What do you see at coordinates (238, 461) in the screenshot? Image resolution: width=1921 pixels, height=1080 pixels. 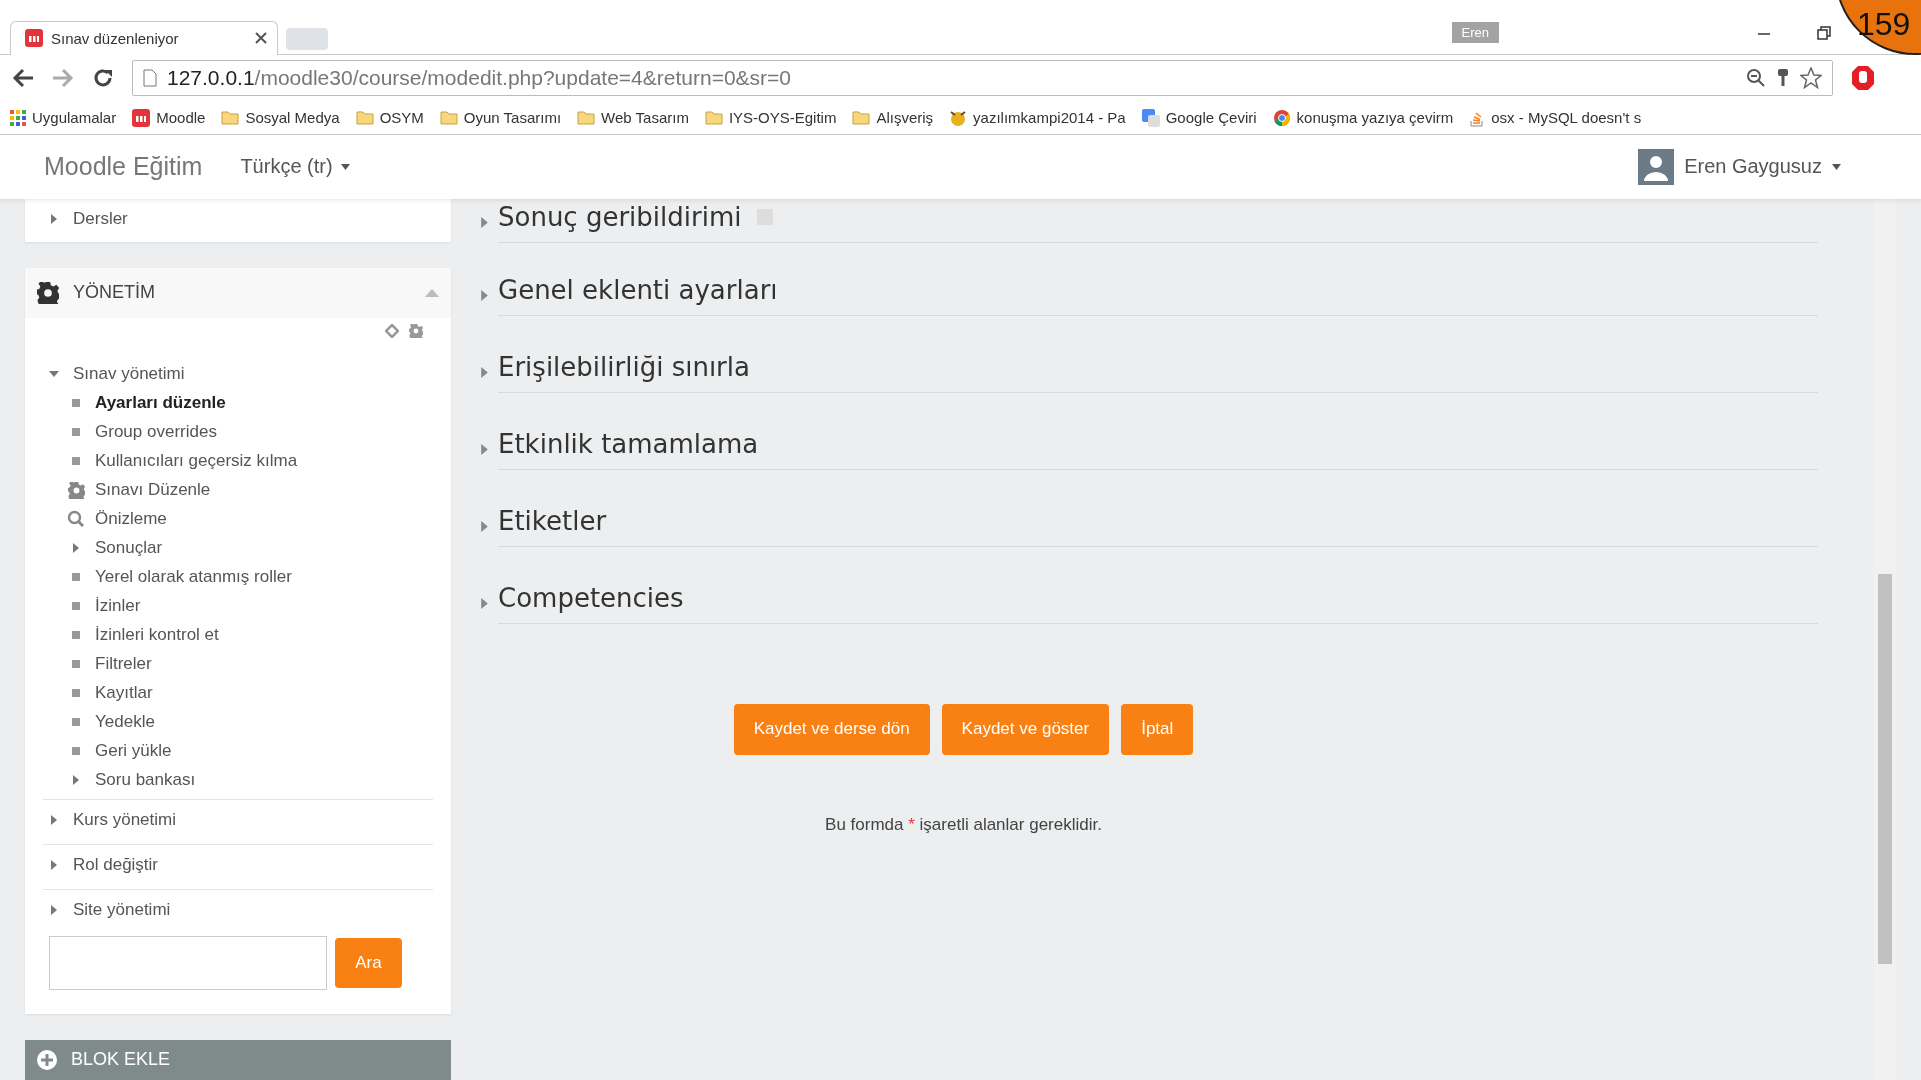 I see `tree-item: Kullanıcıları geçersiz kılma` at bounding box center [238, 461].